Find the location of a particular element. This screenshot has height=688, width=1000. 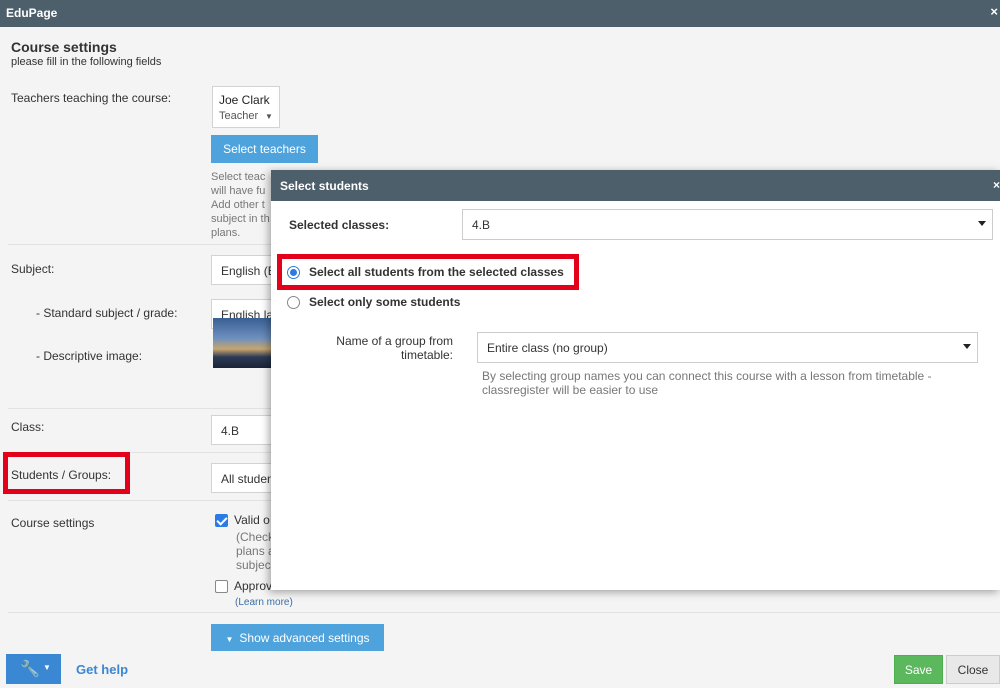

standard-subject-label: - Standard subject / grade: is located at coordinates (107, 313).